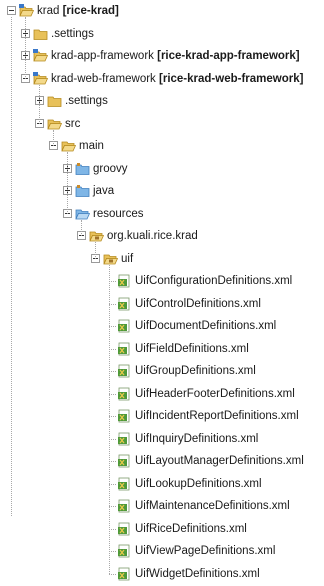 The width and height of the screenshot is (324, 586). I want to click on tree-item-name: java, so click(104, 191).